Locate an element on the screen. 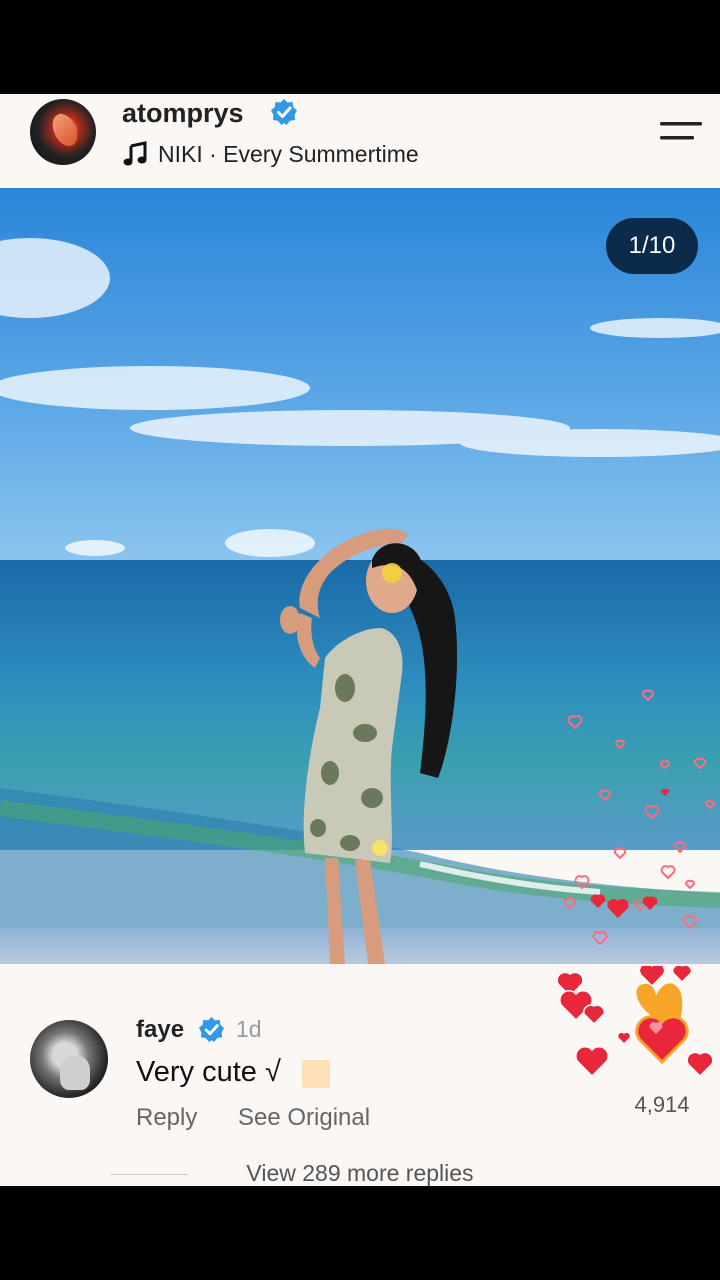 The height and width of the screenshot is (1280, 720). music-row: NIKI · Every Summertime is located at coordinates (270, 154).